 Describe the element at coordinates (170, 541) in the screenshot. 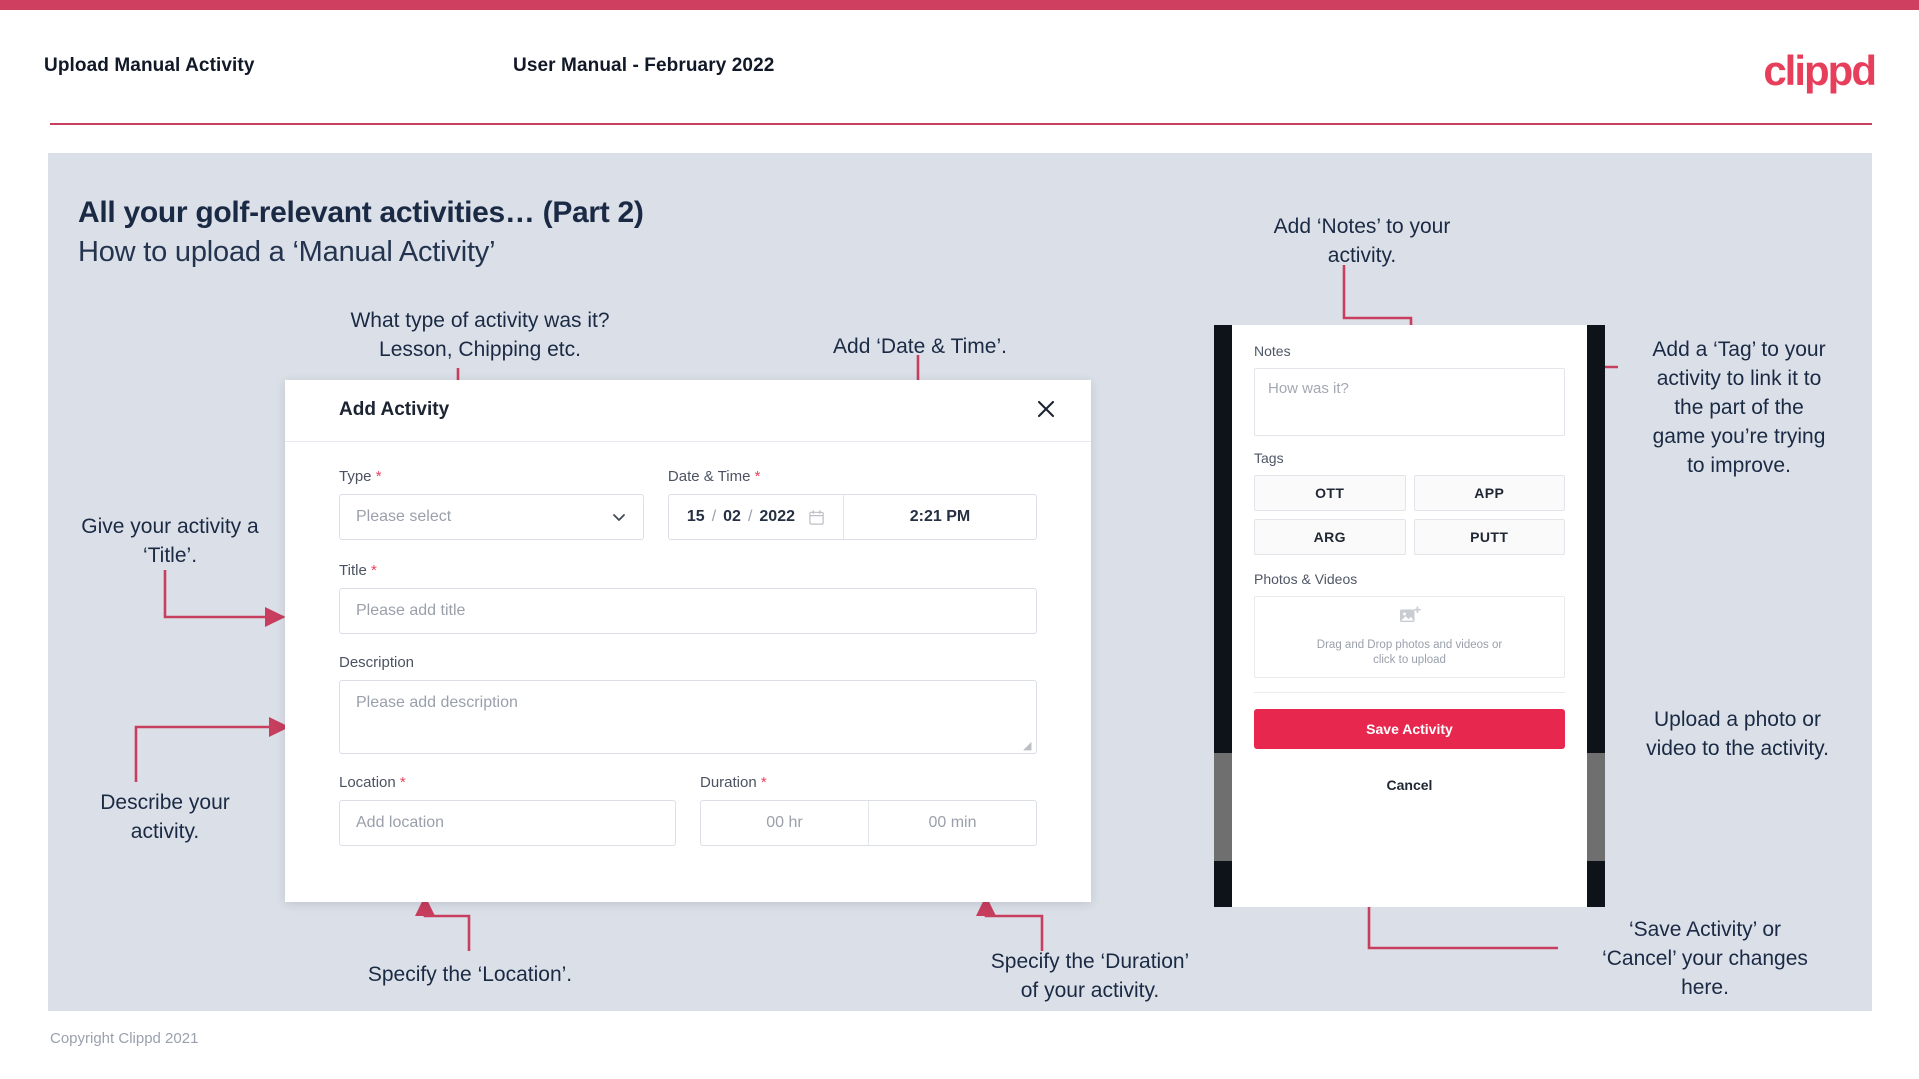

I see `annotation-title: Give your activity a ‘Title’.` at that location.